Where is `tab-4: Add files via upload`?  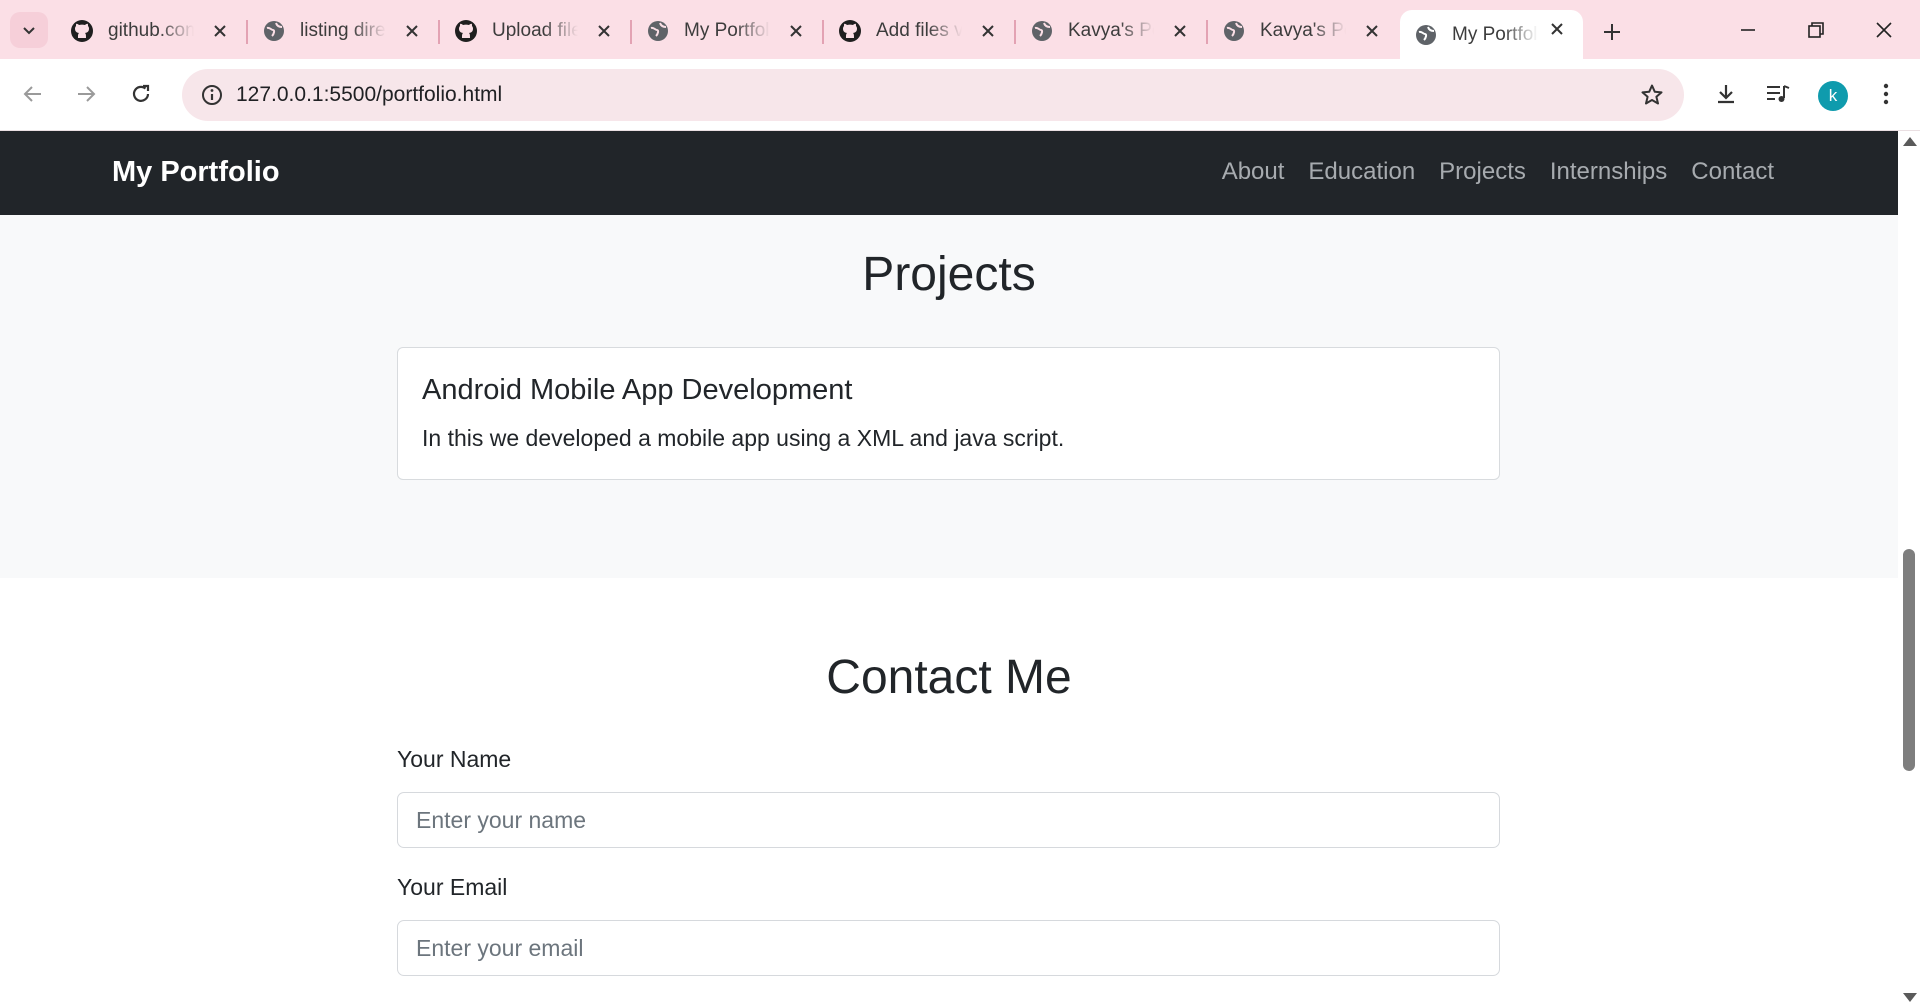
tab-4: Add files via upload is located at coordinates (919, 31).